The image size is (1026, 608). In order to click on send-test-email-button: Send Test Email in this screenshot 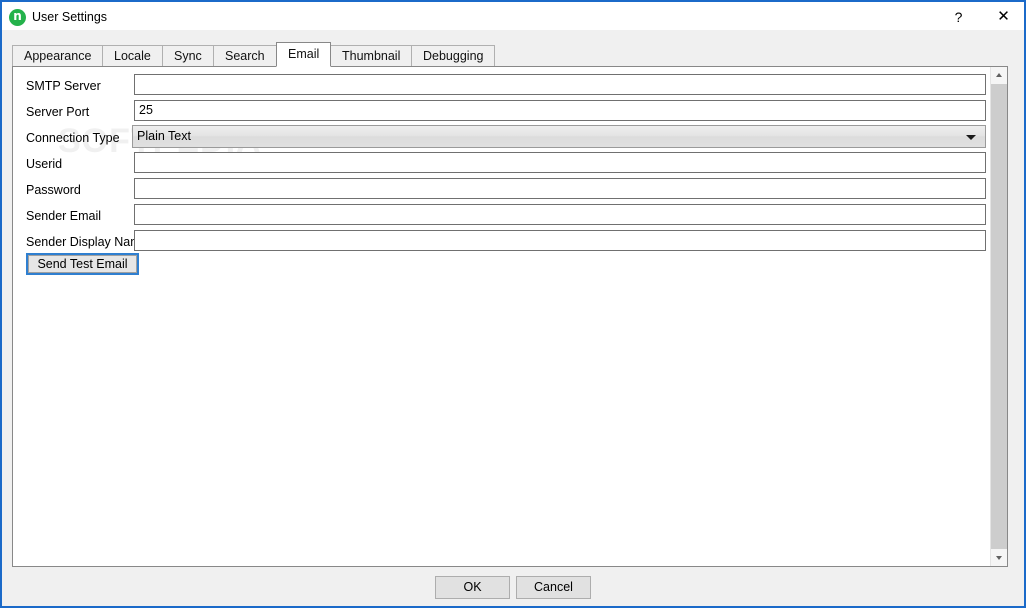, I will do `click(82, 264)`.